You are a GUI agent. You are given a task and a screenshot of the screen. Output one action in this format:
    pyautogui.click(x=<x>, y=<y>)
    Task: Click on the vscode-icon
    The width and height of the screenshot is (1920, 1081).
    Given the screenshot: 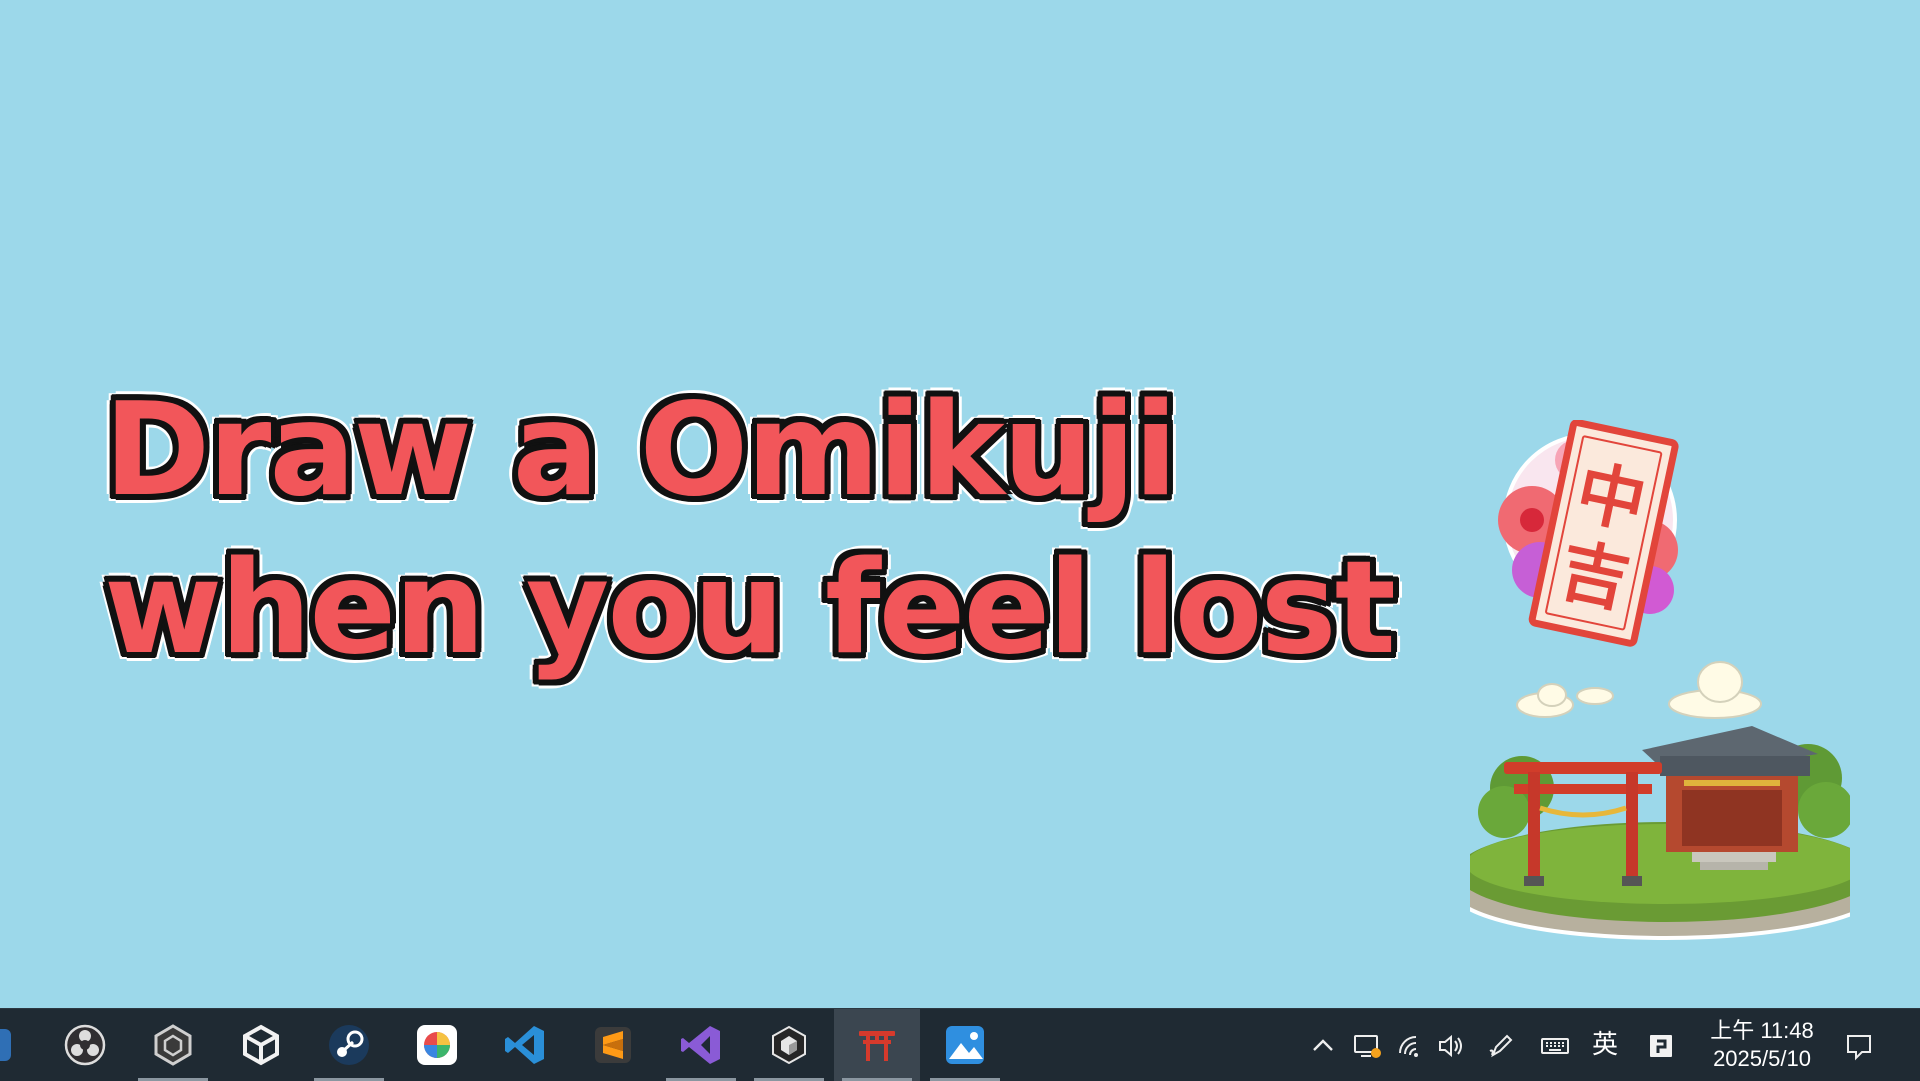 What is the action you would take?
    pyautogui.click(x=524, y=1045)
    